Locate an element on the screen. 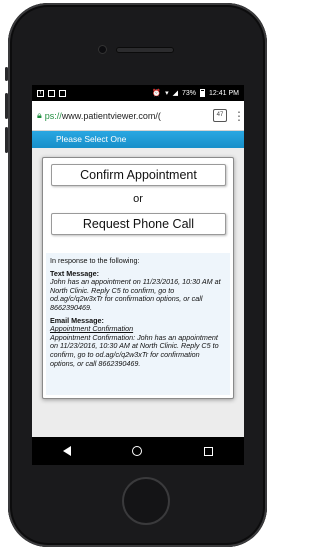 This screenshot has height=550, width=320. mute-switch is located at coordinates (6, 74).